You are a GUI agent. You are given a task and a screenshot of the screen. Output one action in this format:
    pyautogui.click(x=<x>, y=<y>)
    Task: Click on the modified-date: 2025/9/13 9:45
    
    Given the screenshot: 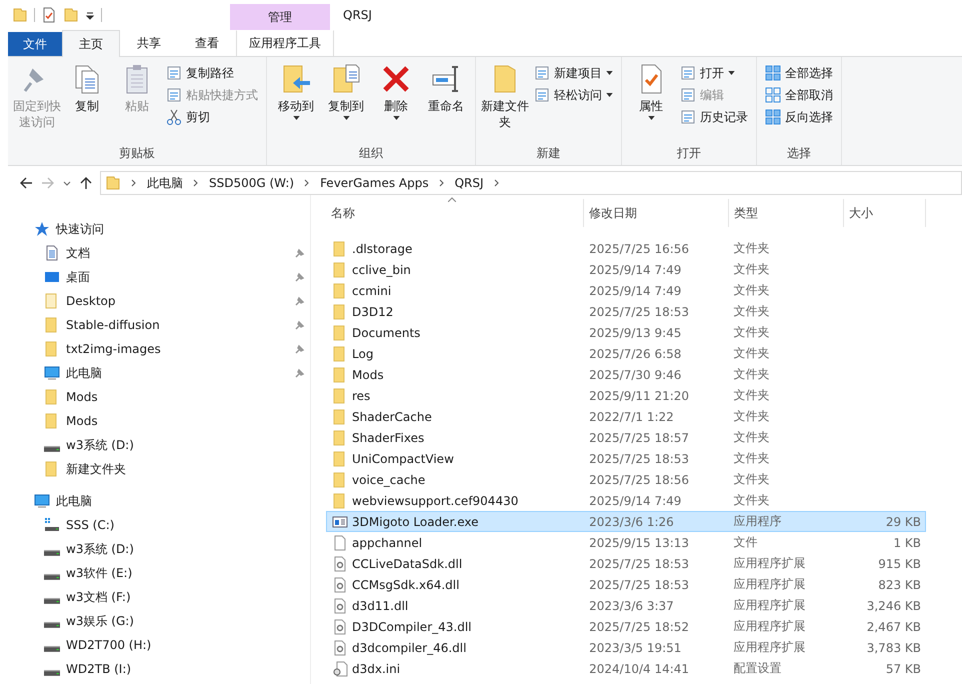 What is the action you would take?
    pyautogui.click(x=635, y=333)
    